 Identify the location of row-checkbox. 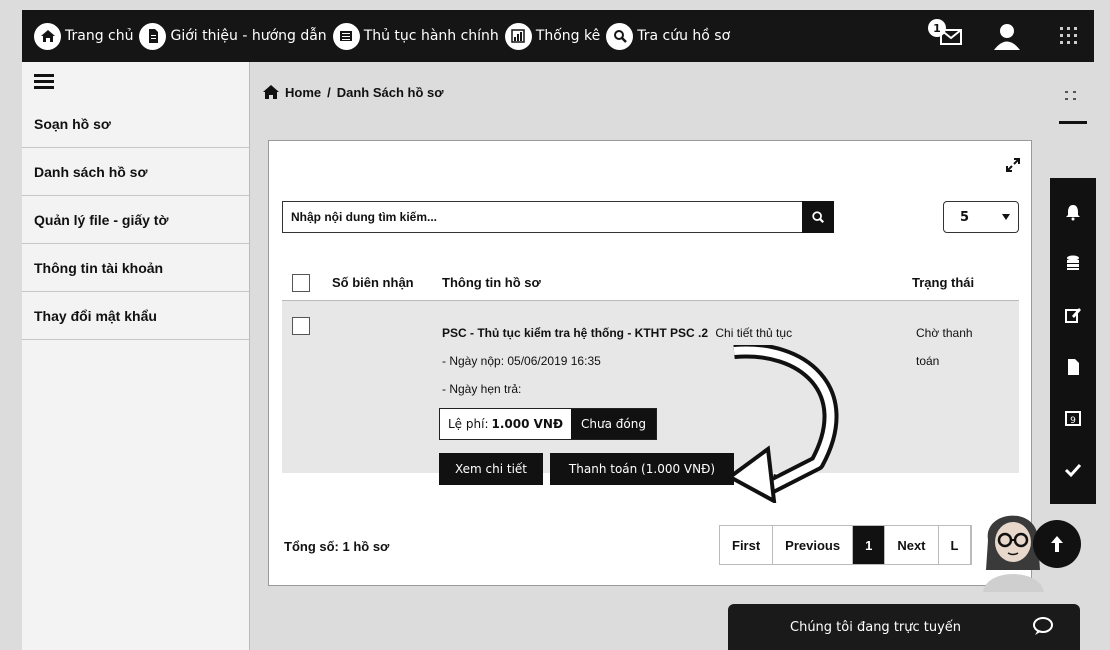
(301, 326).